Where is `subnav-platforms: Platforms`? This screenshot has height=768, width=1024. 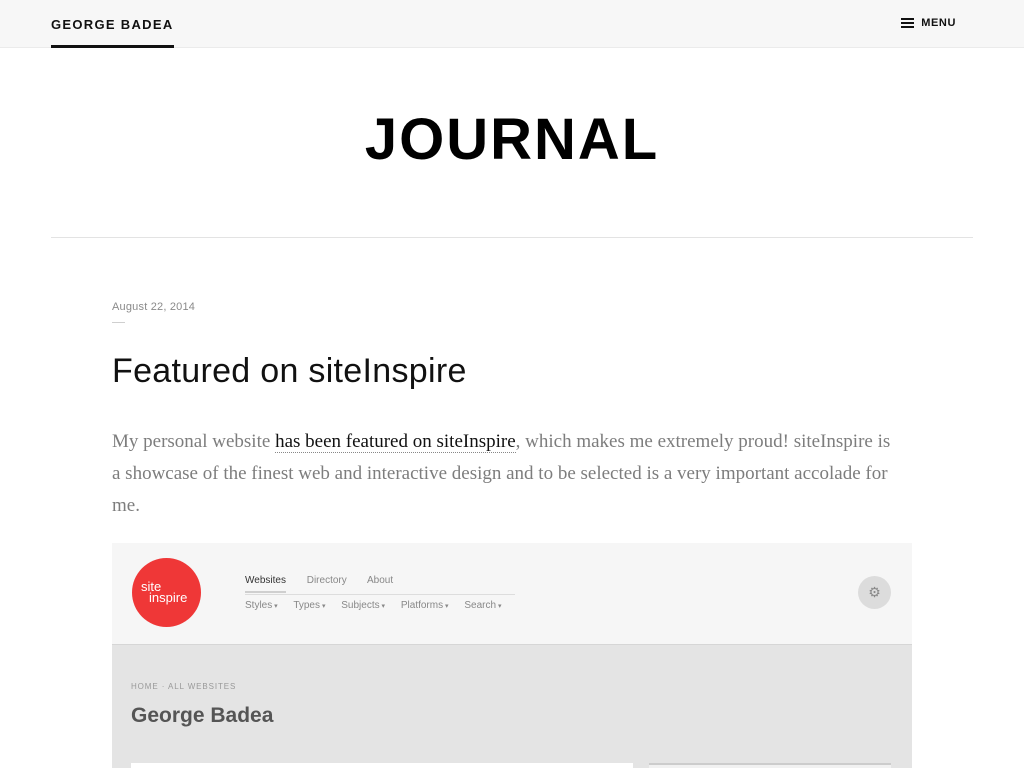 subnav-platforms: Platforms is located at coordinates (425, 605).